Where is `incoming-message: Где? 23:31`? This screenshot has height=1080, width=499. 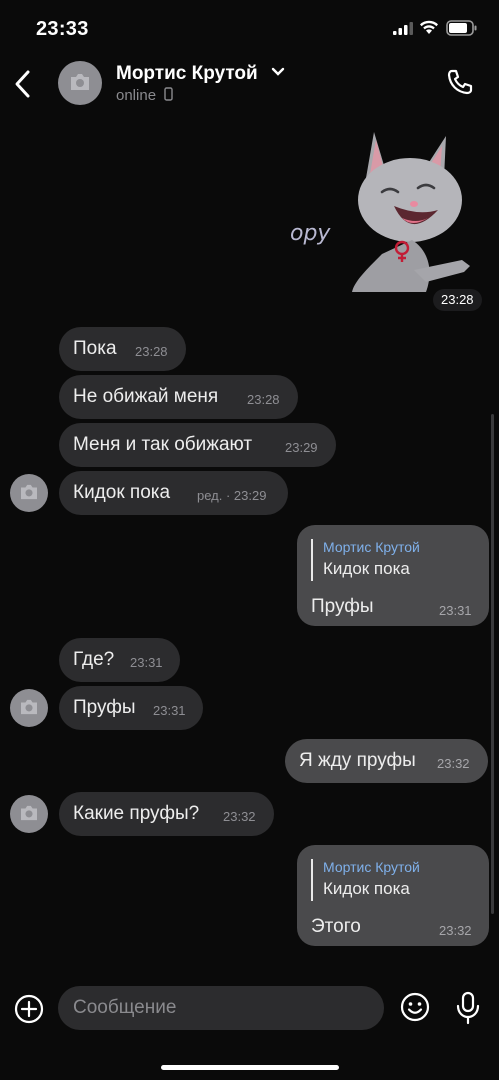 incoming-message: Где? 23:31 is located at coordinates (119, 660).